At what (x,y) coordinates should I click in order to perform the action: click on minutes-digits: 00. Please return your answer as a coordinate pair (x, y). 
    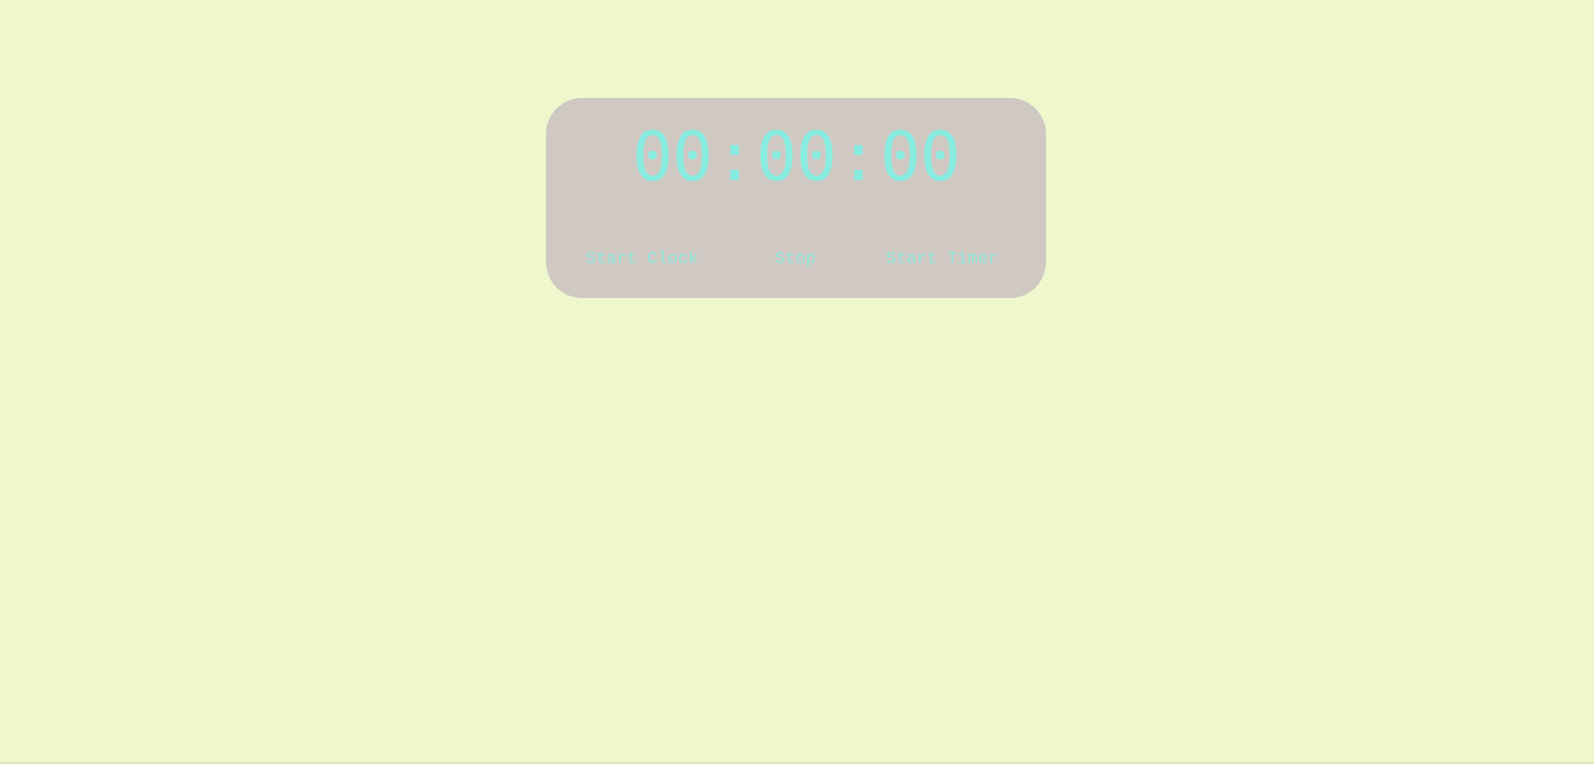
    Looking at the image, I should click on (796, 157).